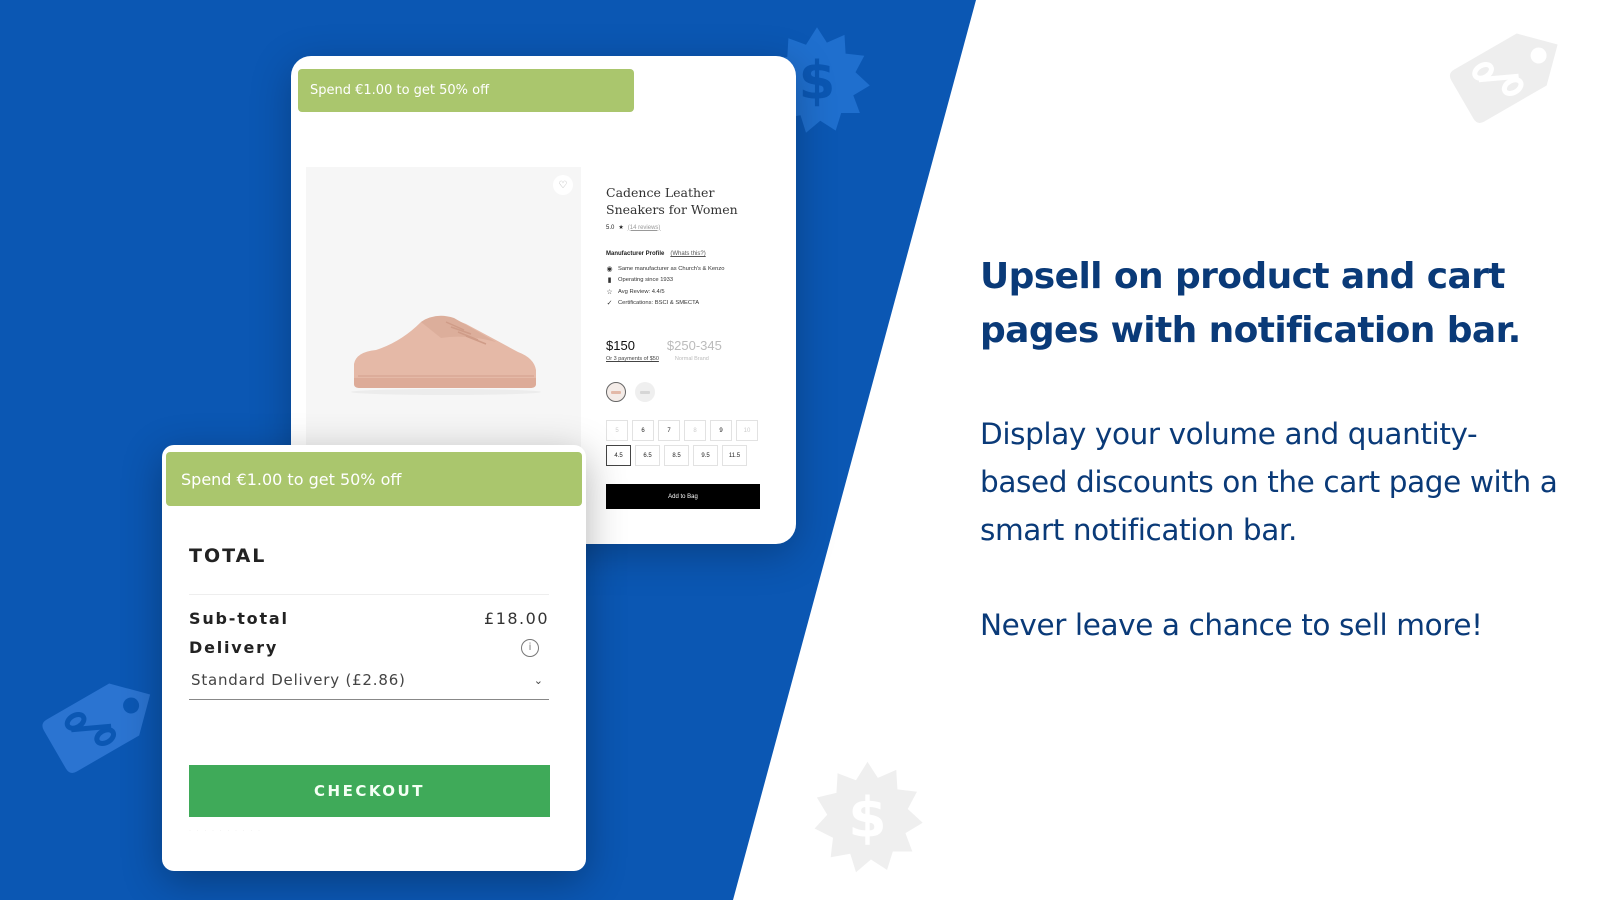 This screenshot has width=1600, height=900. What do you see at coordinates (683, 496) in the screenshot?
I see `add-to-bag-button: Add to Bag` at bounding box center [683, 496].